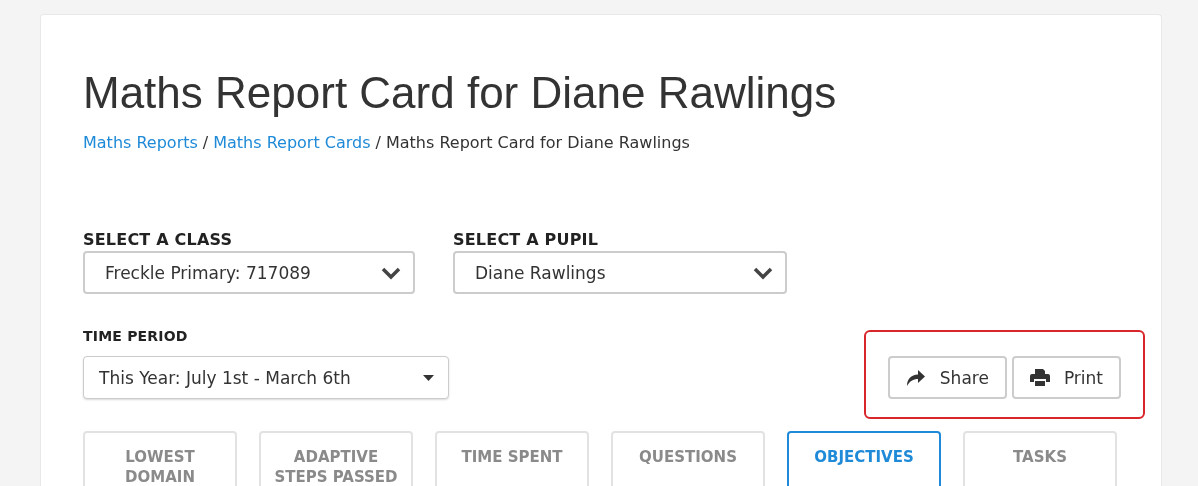 The width and height of the screenshot is (1198, 486). I want to click on share-icon, so click(915, 377).